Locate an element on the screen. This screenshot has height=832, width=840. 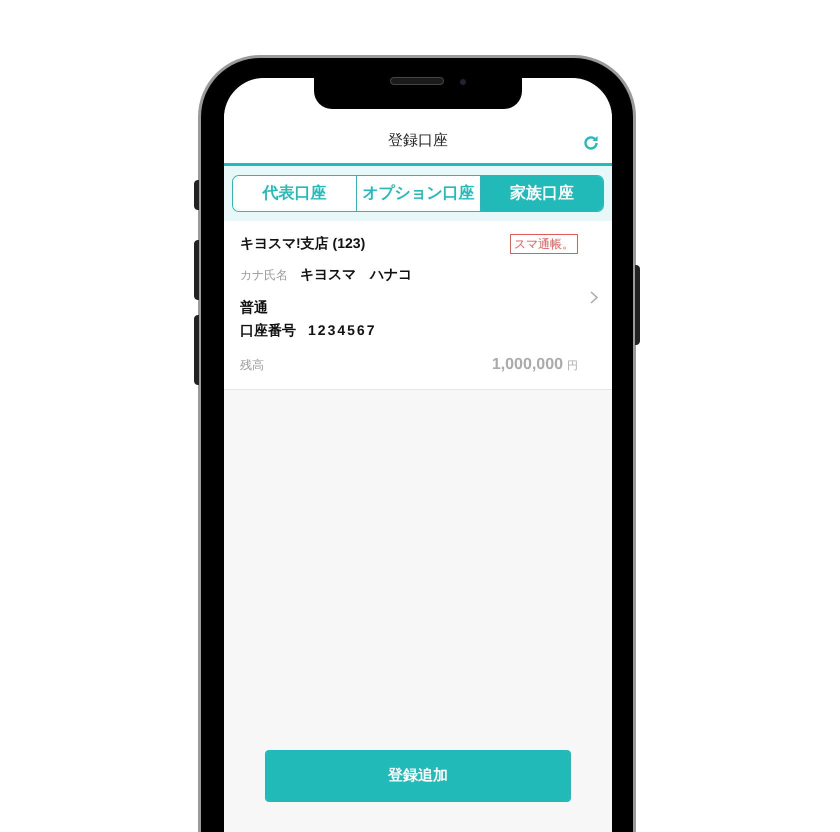
passbook-badge: スマ通帳。 is located at coordinates (544, 244).